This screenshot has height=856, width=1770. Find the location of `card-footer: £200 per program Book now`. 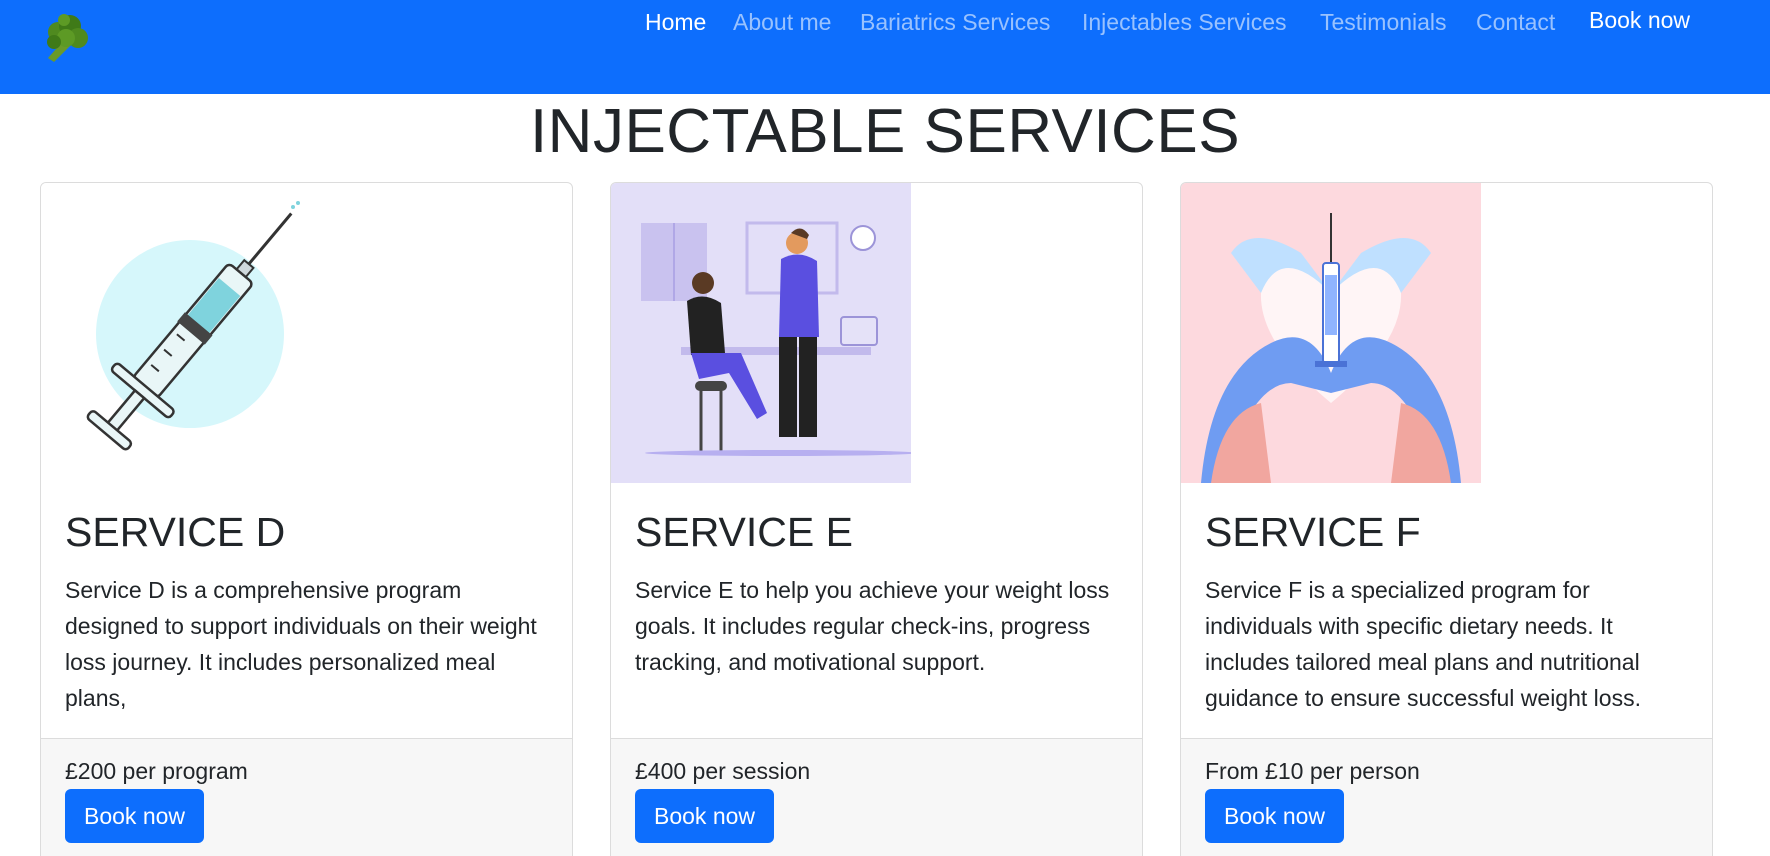

card-footer: £200 per program Book now is located at coordinates (306, 797).